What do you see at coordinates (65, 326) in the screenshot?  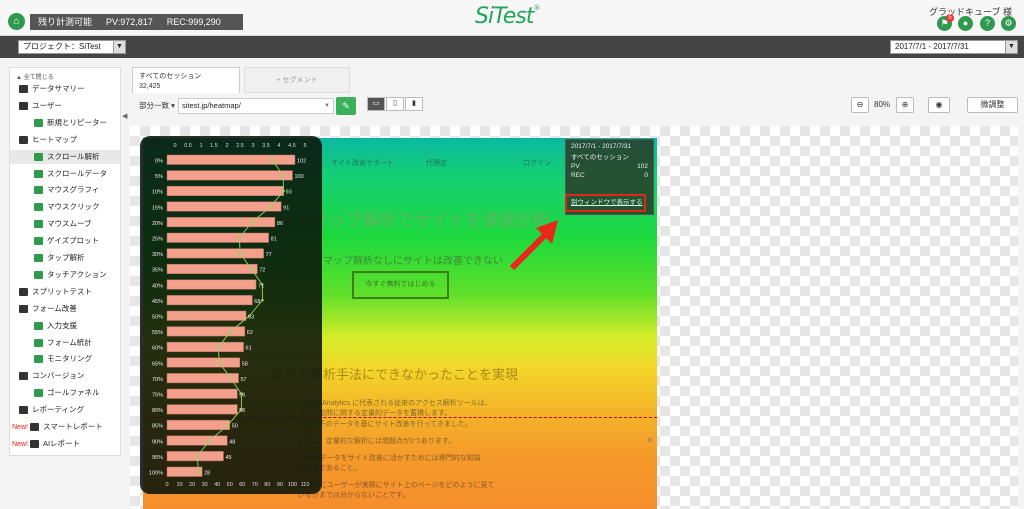 I see `sidebar-item: 入力支援` at bounding box center [65, 326].